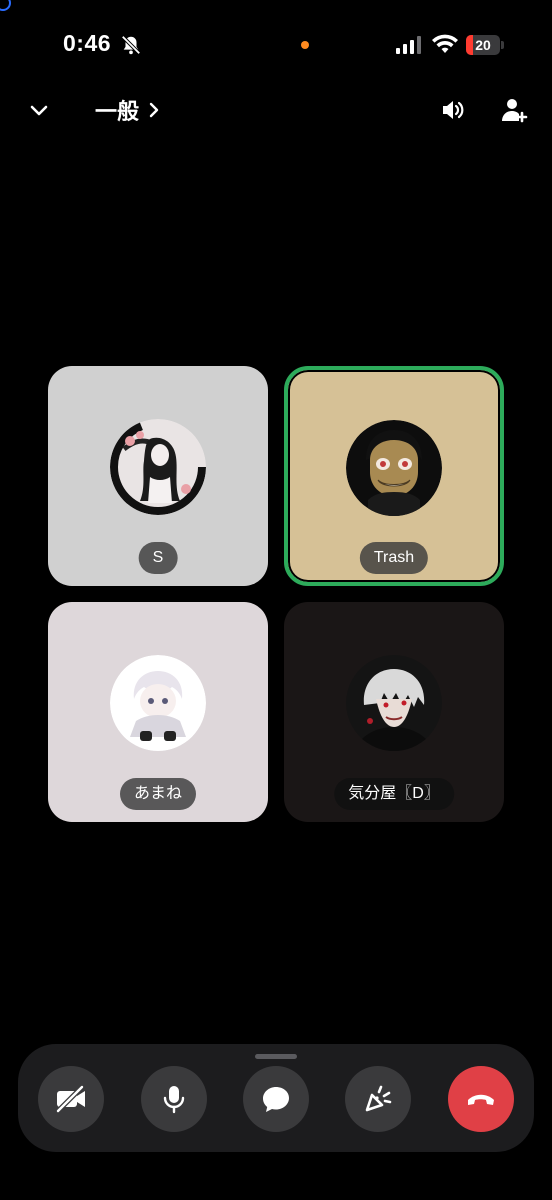 This screenshot has height=1200, width=552. Describe the element at coordinates (276, 110) in the screenshot. I see `call-header: 一般` at that location.